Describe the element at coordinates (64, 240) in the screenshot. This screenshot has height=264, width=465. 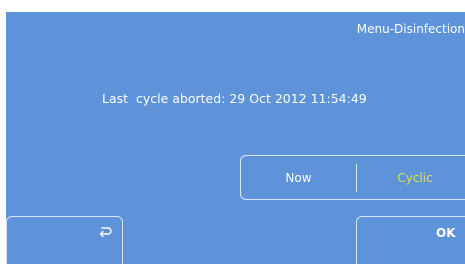
I see `back-button` at that location.